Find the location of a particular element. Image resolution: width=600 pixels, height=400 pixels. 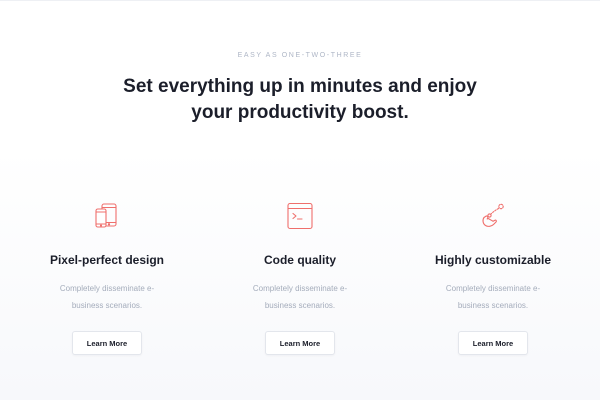

headline-line-2: your productivity boost. is located at coordinates (300, 112).